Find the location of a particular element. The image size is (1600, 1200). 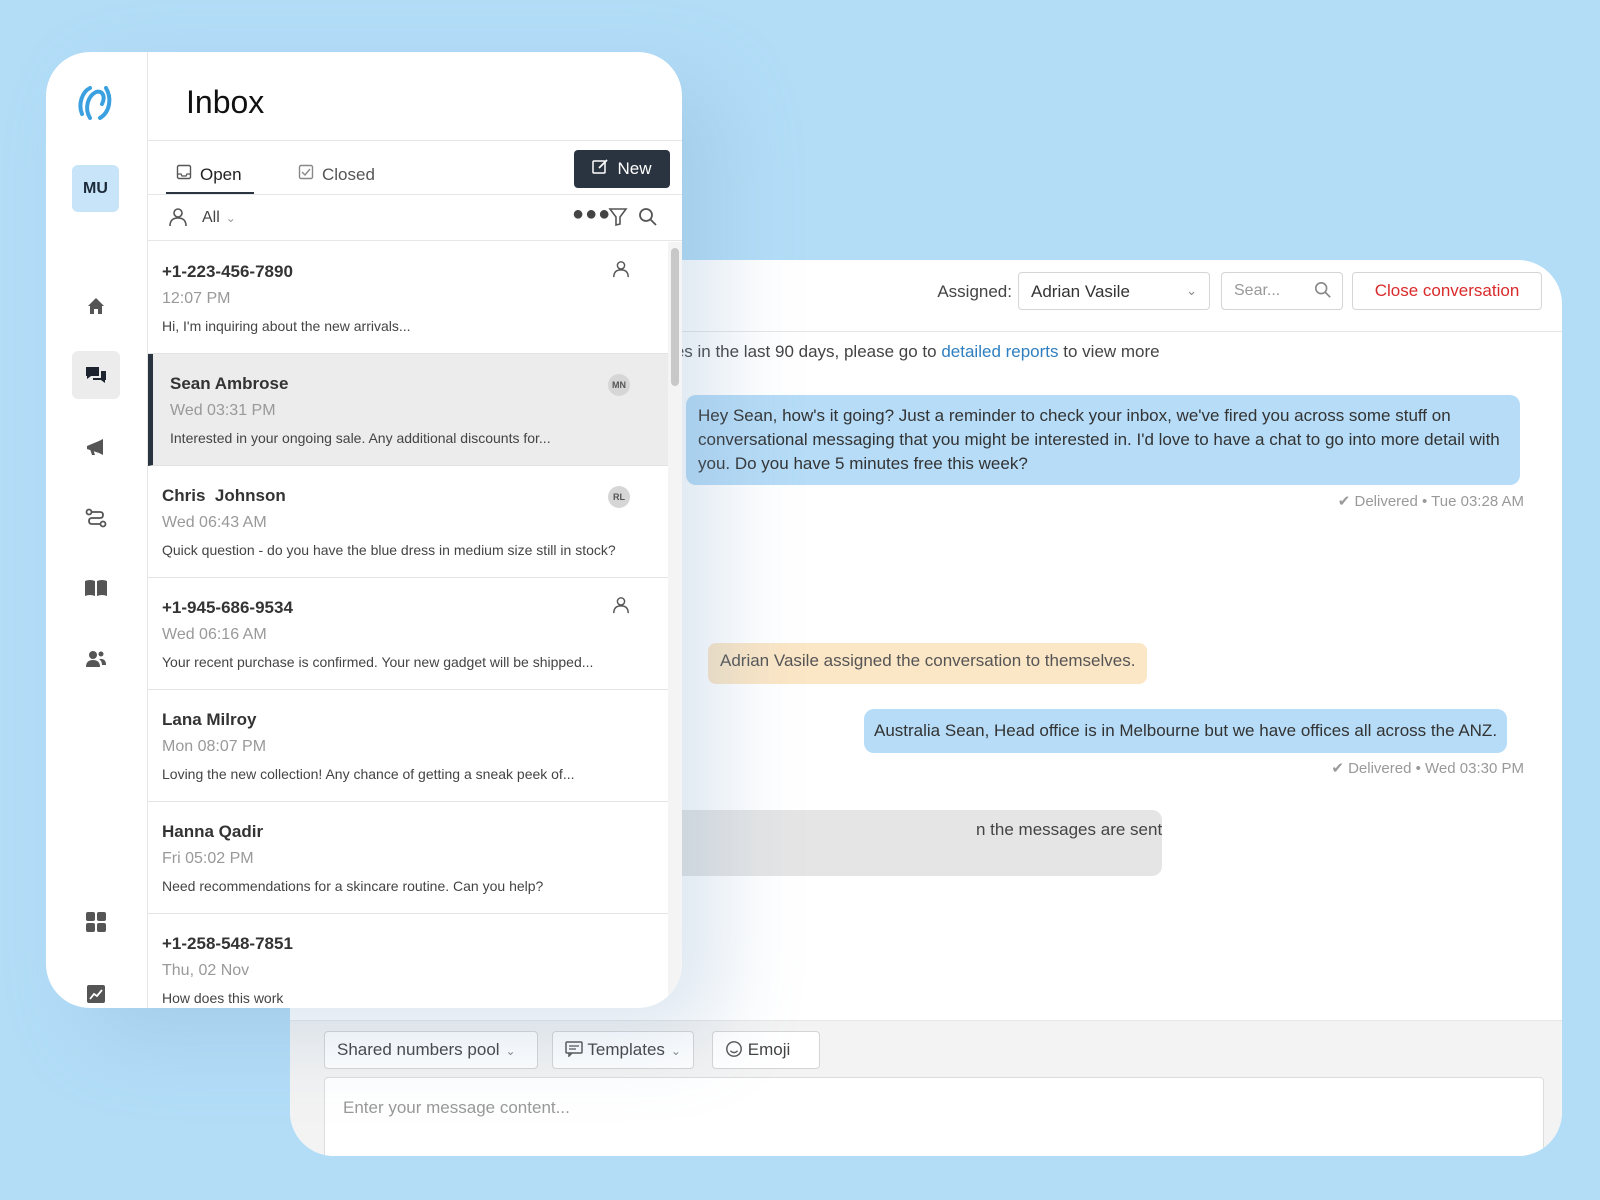

conversation-time: Wed 03:31 PM is located at coordinates (223, 410).